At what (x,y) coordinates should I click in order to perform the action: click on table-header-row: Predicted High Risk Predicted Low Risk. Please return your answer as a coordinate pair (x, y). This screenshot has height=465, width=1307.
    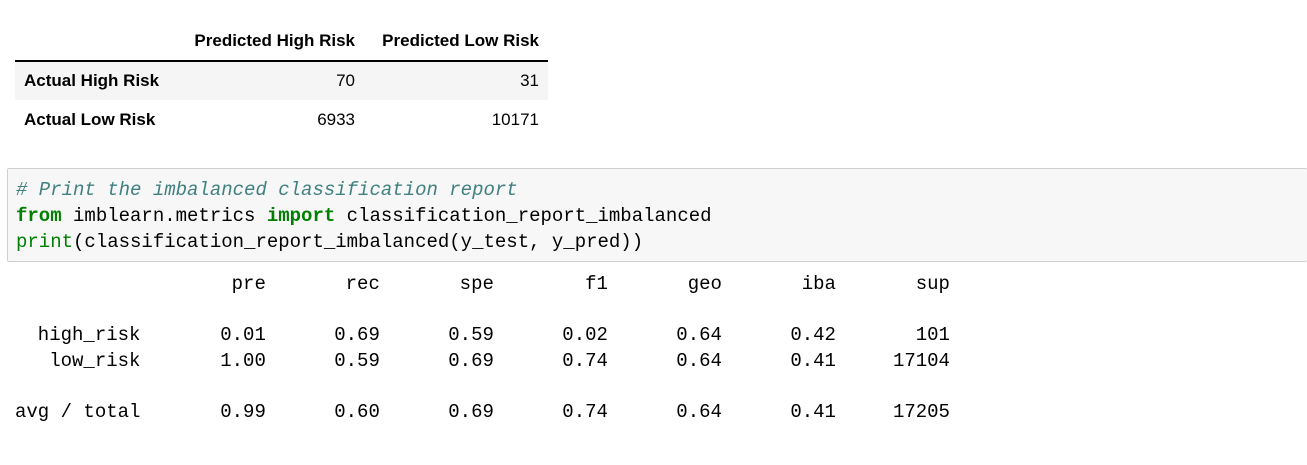
    Looking at the image, I should click on (281, 42).